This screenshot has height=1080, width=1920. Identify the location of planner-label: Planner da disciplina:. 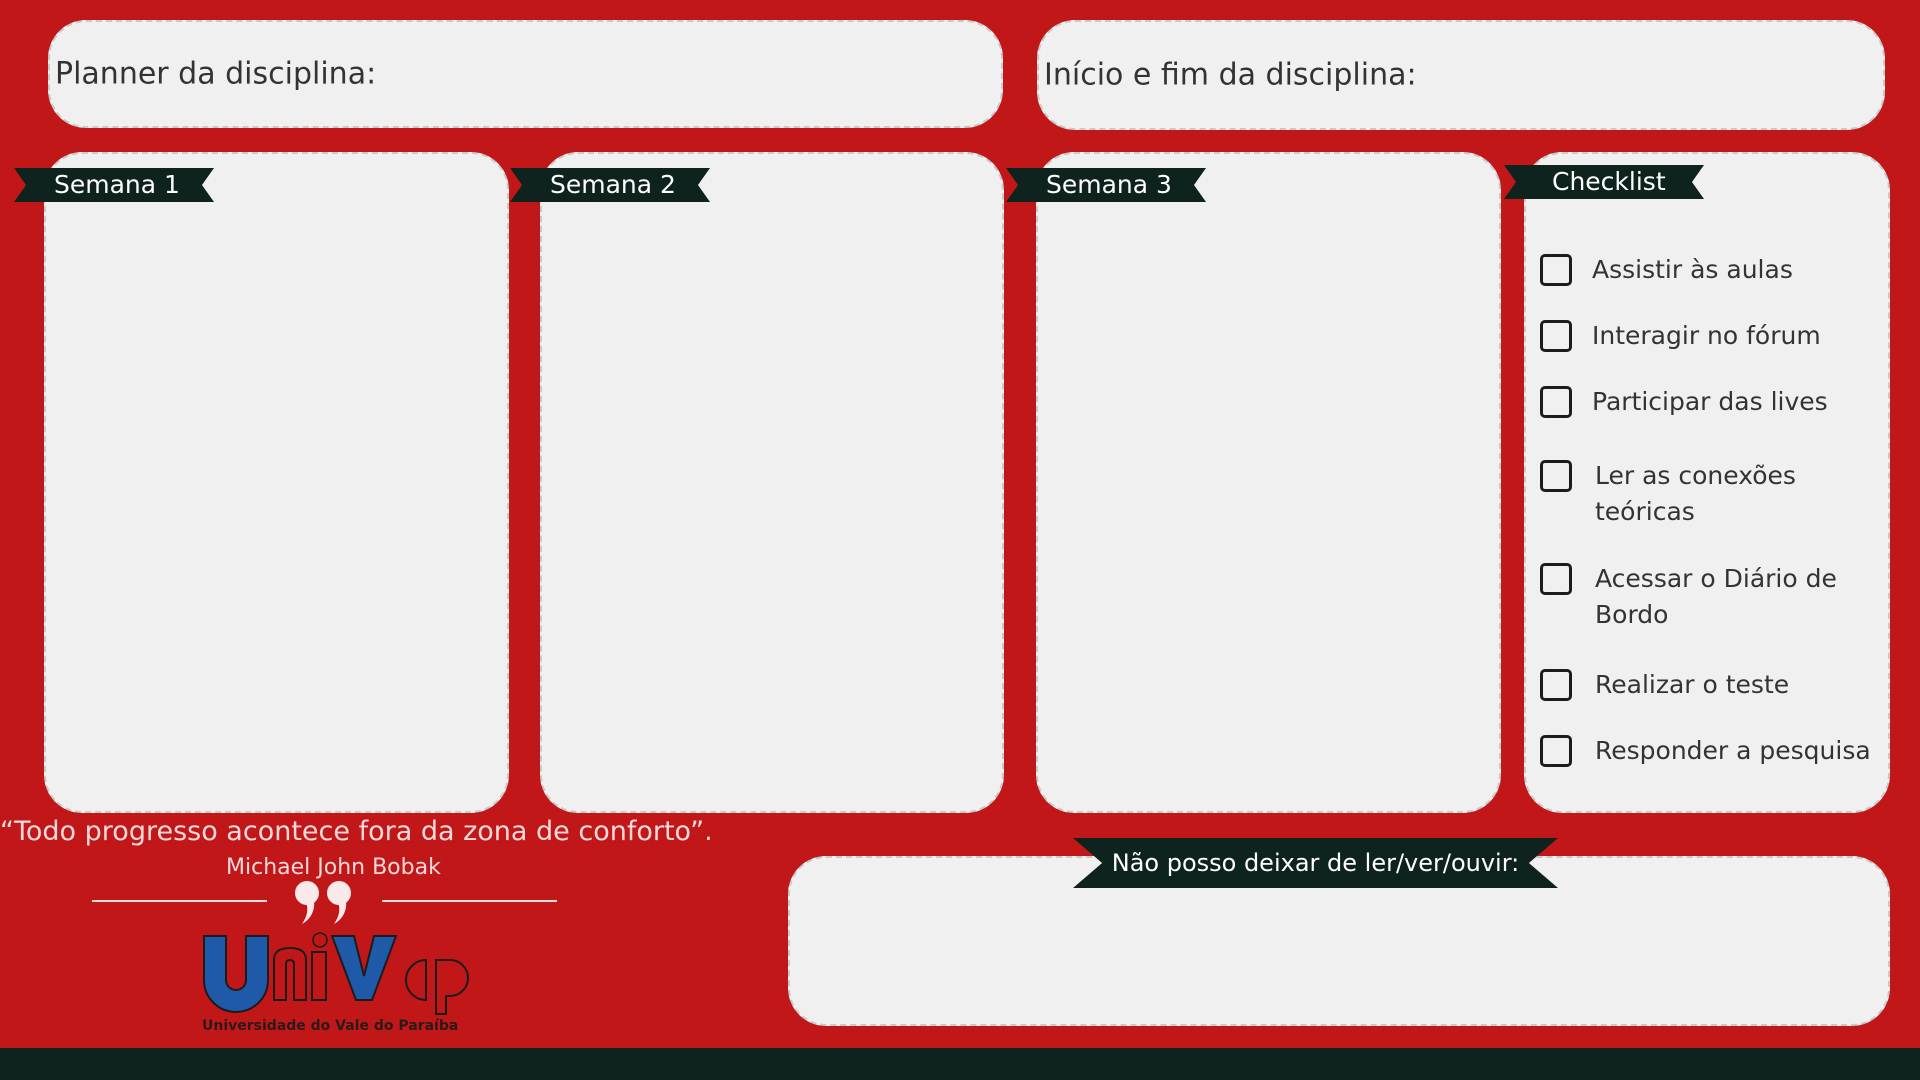
(216, 74).